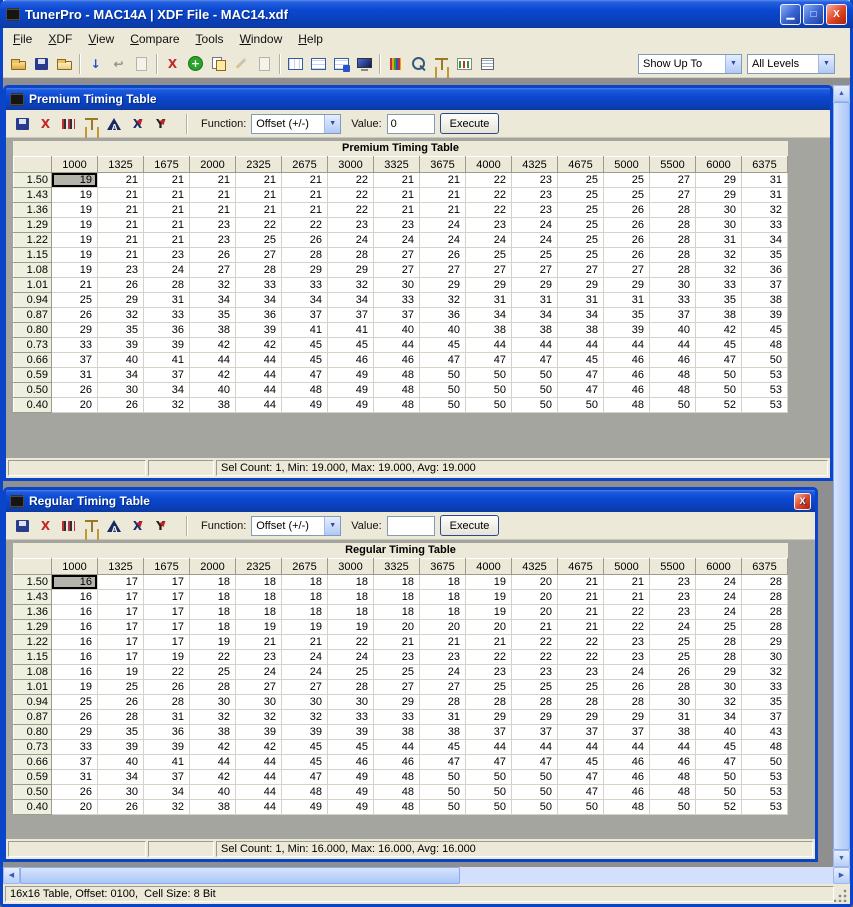 This screenshot has height=907, width=853. What do you see at coordinates (60, 39) in the screenshot?
I see `menu-item-xdf: XDF` at bounding box center [60, 39].